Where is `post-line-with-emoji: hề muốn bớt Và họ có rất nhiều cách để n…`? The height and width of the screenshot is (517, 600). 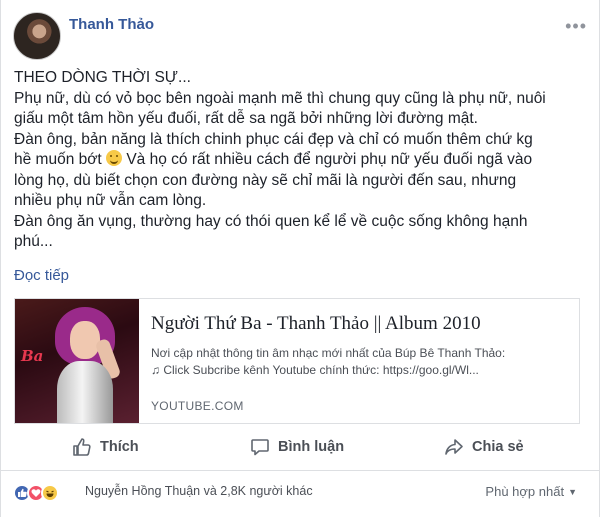 post-line-with-emoji: hề muốn bớt Và họ có rất nhiều cách để n… is located at coordinates (301, 160).